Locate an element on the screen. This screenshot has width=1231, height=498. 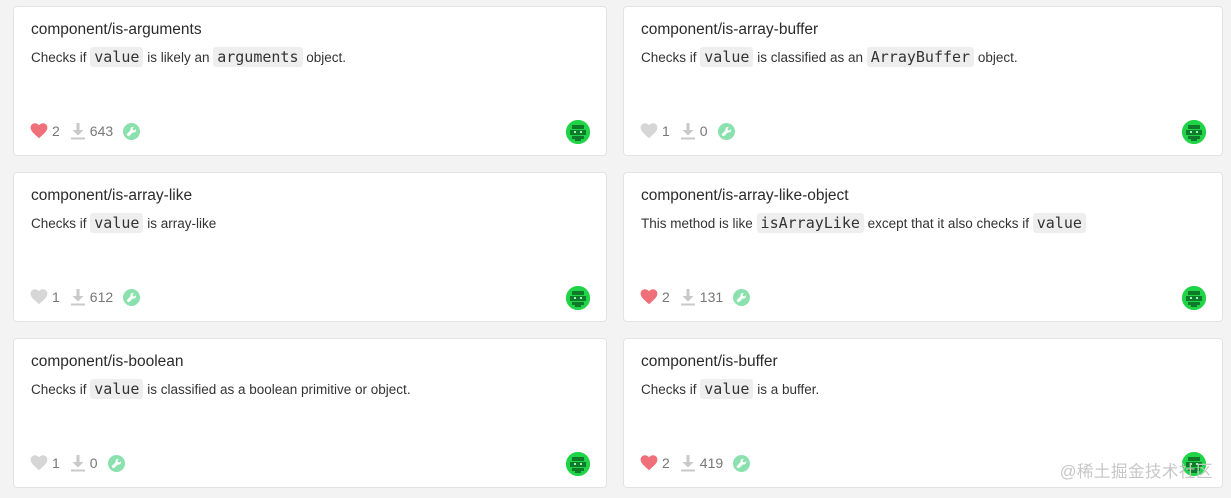
card-title: component/is-buffer is located at coordinates (709, 362).